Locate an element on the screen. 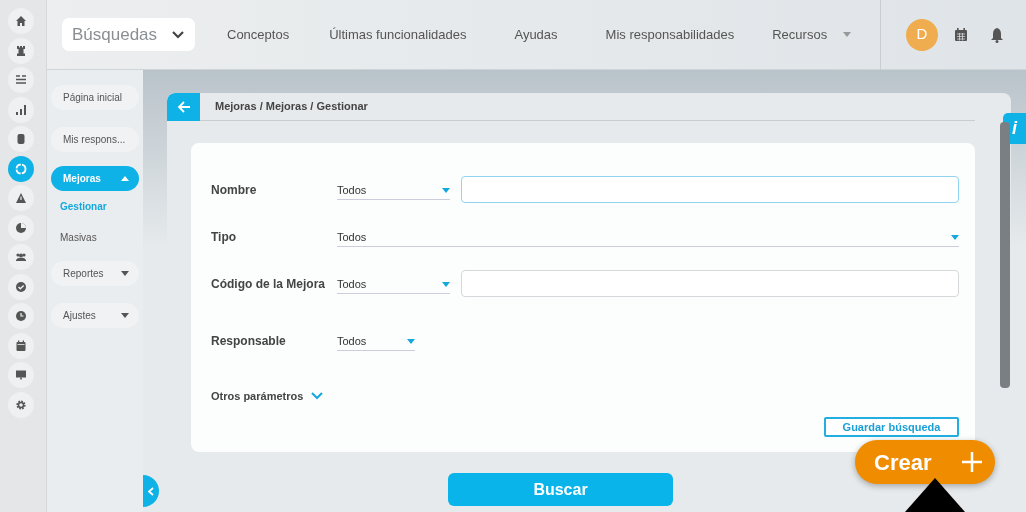  submenu-item: Masivas is located at coordinates (74, 237).